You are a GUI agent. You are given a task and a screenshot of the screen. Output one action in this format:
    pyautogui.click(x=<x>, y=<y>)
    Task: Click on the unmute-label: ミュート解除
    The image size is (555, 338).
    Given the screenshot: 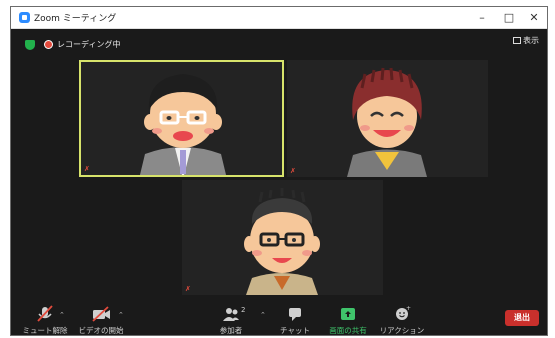 What is the action you would take?
    pyautogui.click(x=45, y=330)
    